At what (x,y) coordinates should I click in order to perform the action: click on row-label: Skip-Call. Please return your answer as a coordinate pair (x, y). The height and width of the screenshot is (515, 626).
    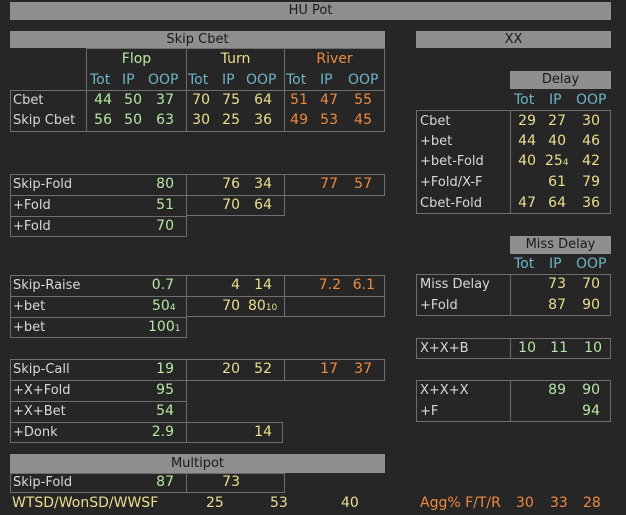
    Looking at the image, I should click on (41, 369).